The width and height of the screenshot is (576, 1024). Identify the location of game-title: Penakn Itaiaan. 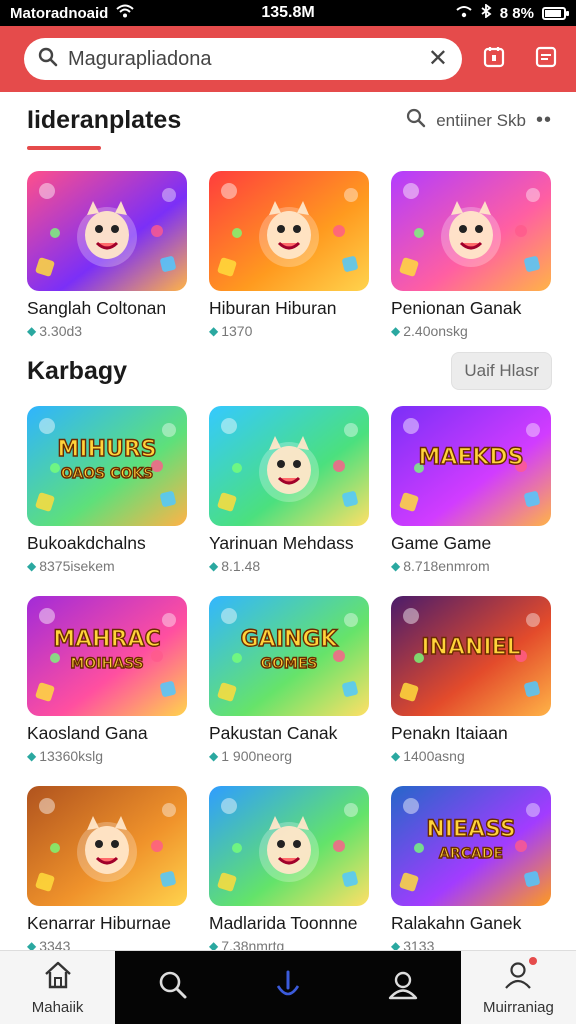
(449, 733).